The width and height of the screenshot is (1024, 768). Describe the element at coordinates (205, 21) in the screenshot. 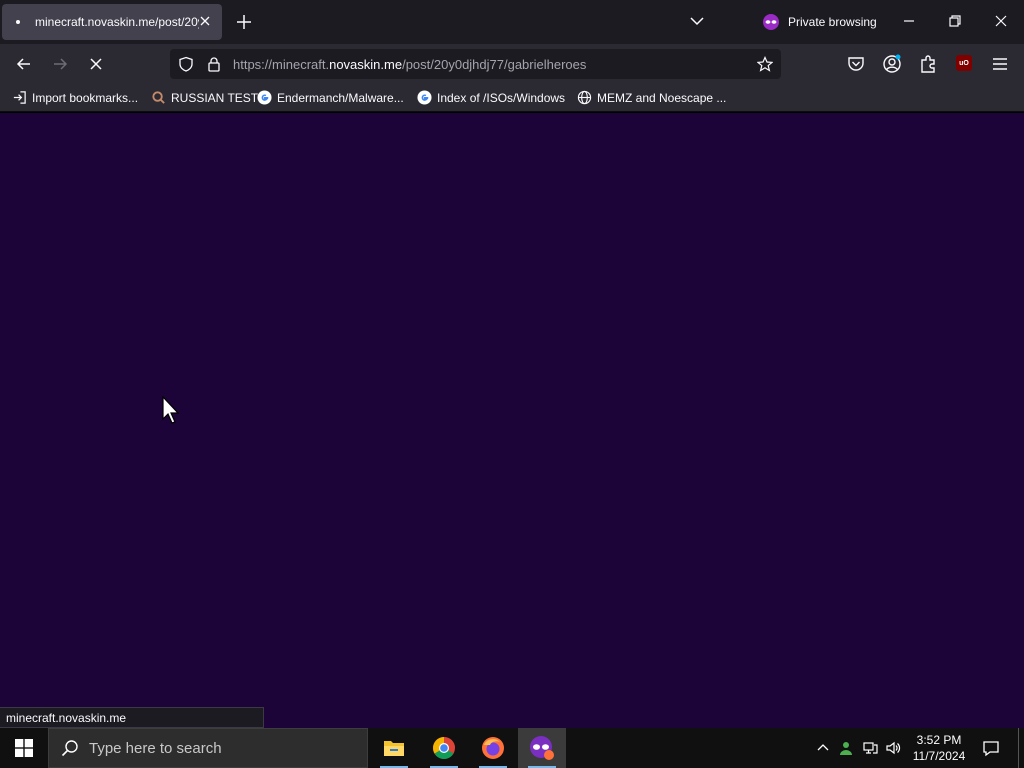

I see `tab-close-icon` at that location.